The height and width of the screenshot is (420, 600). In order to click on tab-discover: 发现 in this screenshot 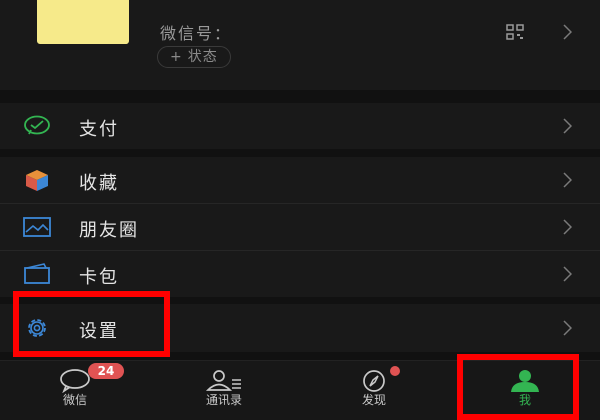, I will do `click(374, 390)`.